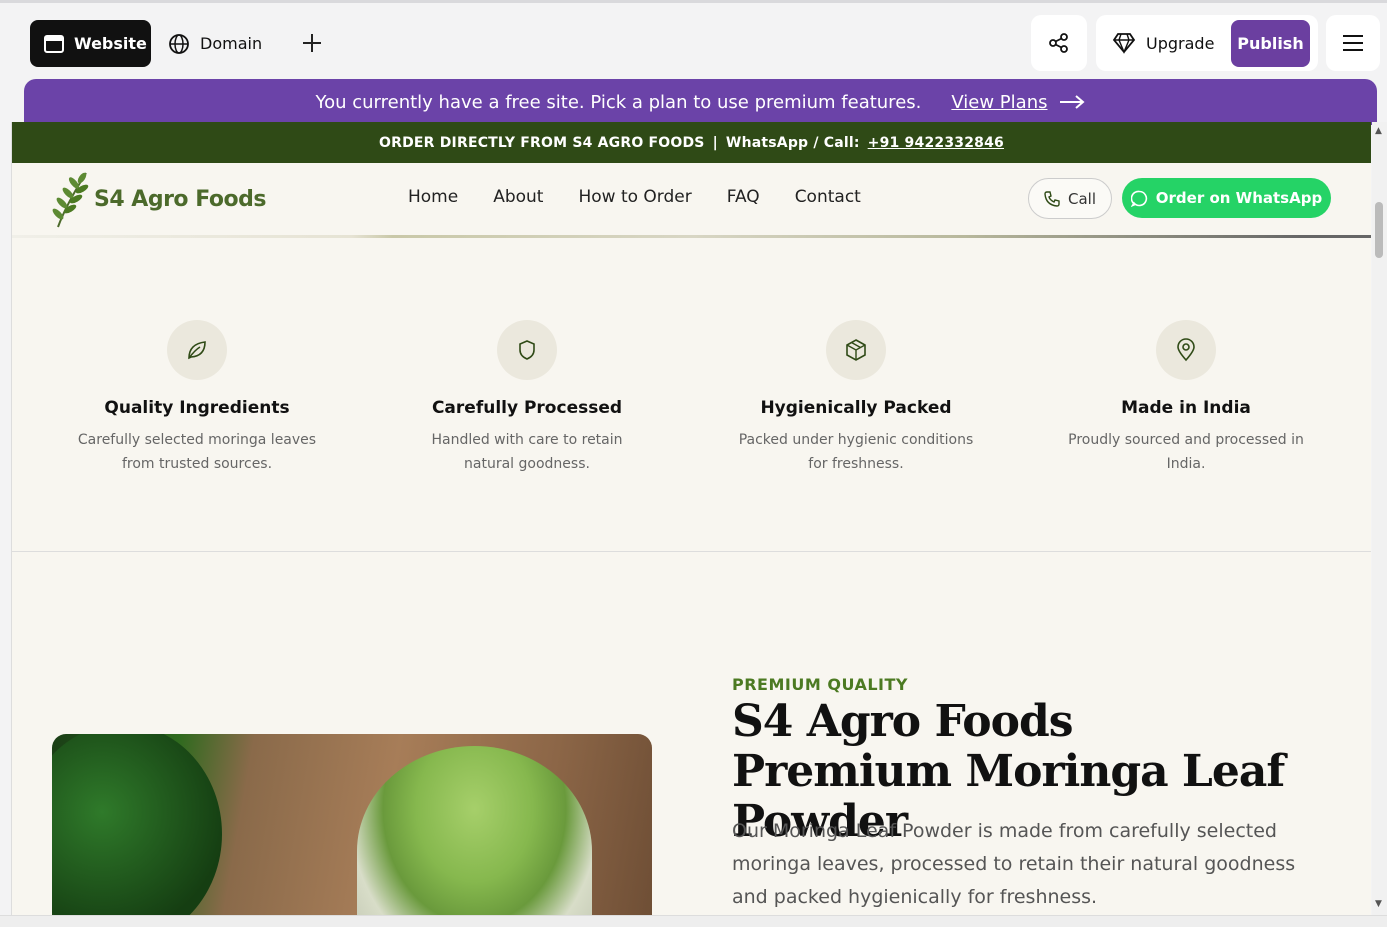 This screenshot has width=1387, height=927. I want to click on feature-title: Hygienically Packed, so click(856, 408).